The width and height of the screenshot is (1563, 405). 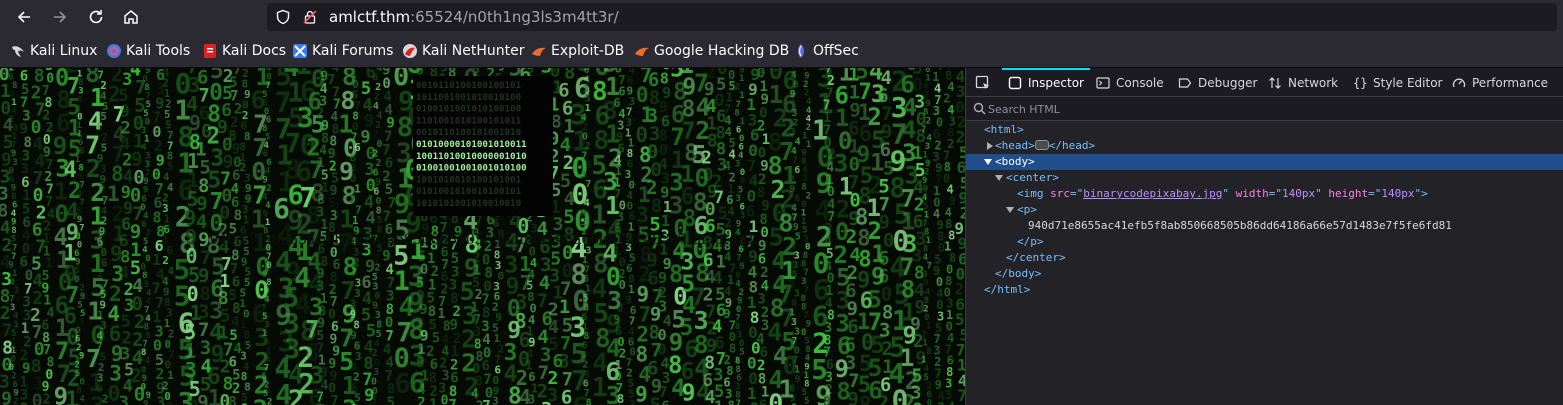 I want to click on forward-arrow-icon, so click(x=60, y=17).